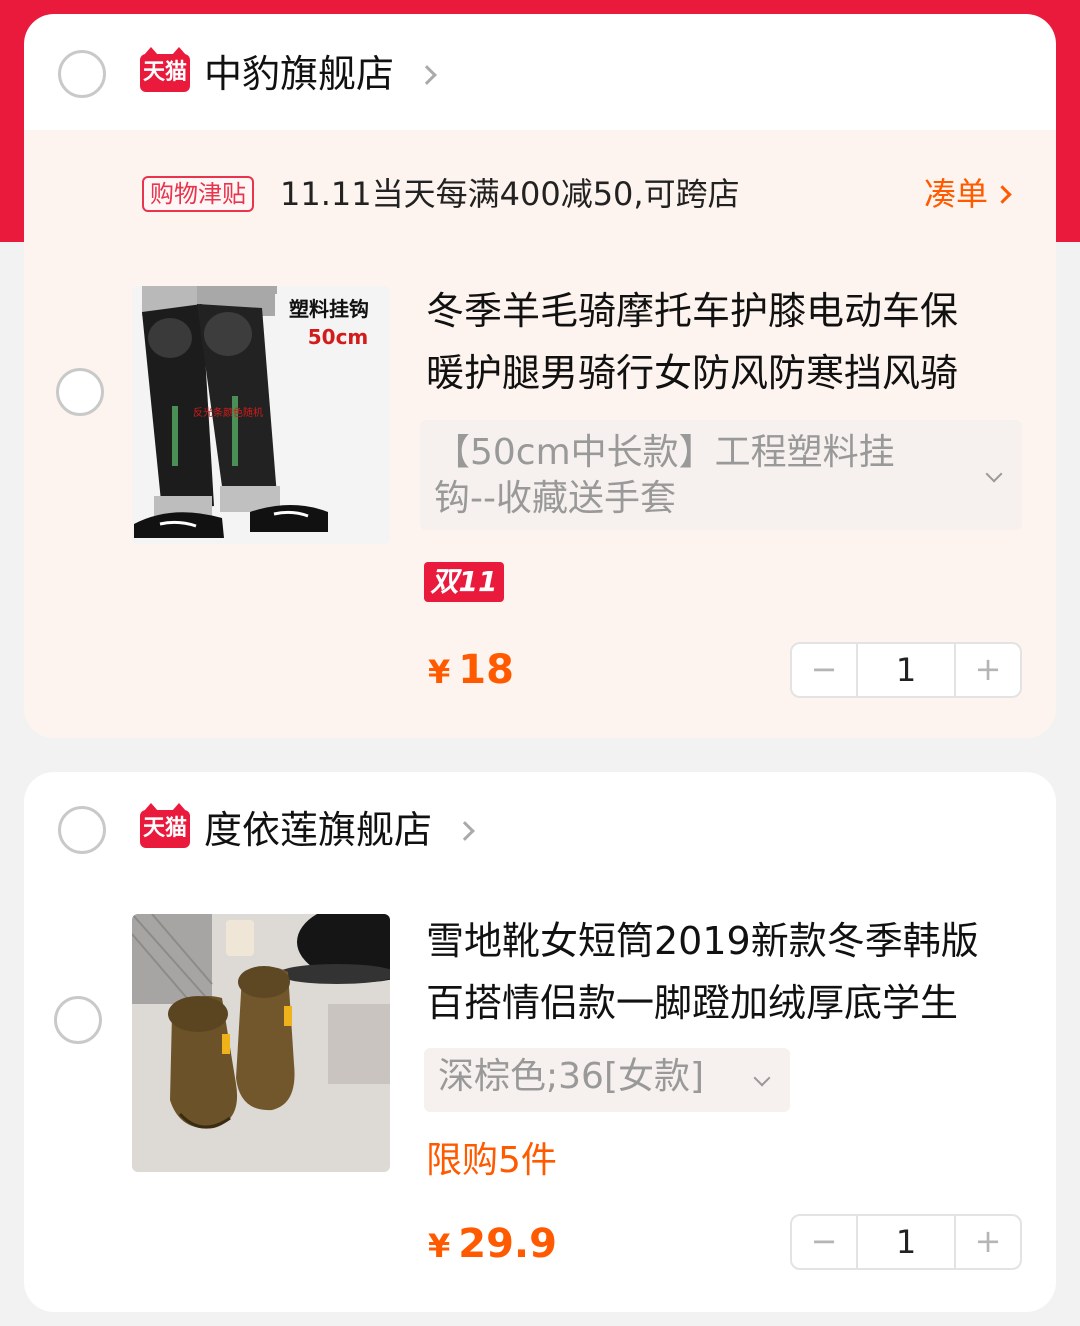 The image size is (1080, 1326). I want to click on sku-selector: 【50cm中长款】工程塑料挂钩--收藏送手套, so click(721, 475).